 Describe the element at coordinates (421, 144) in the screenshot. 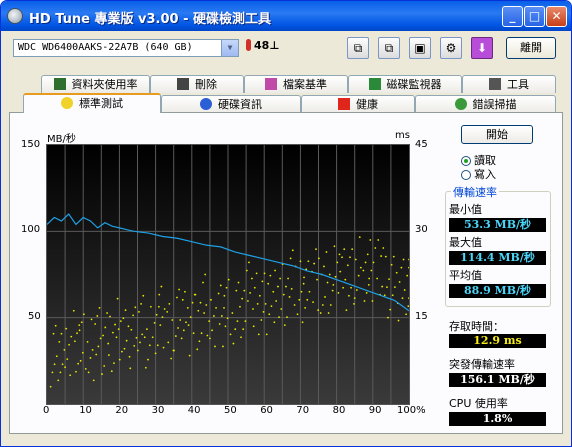

I see `y-right-tick-label: 45` at that location.